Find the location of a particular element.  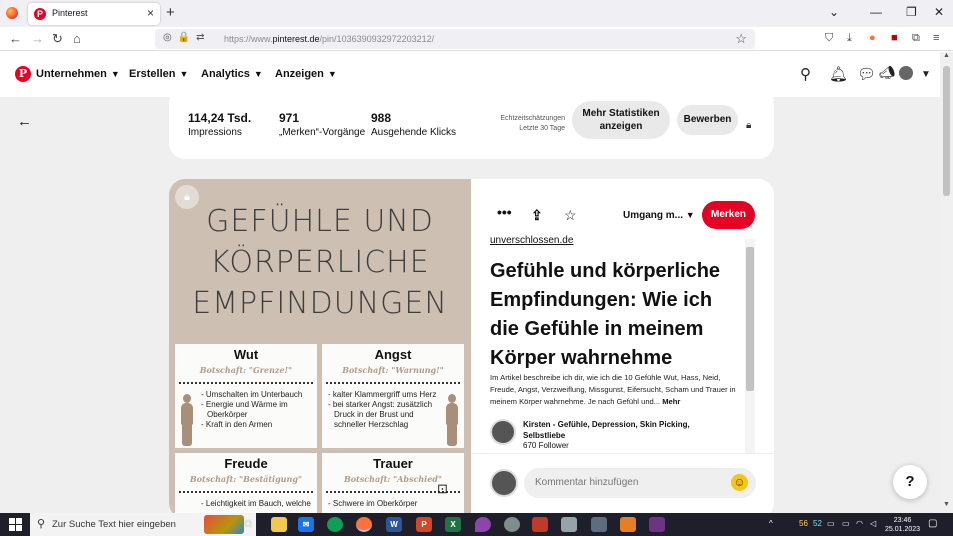

avatar is located at coordinates (906, 73).